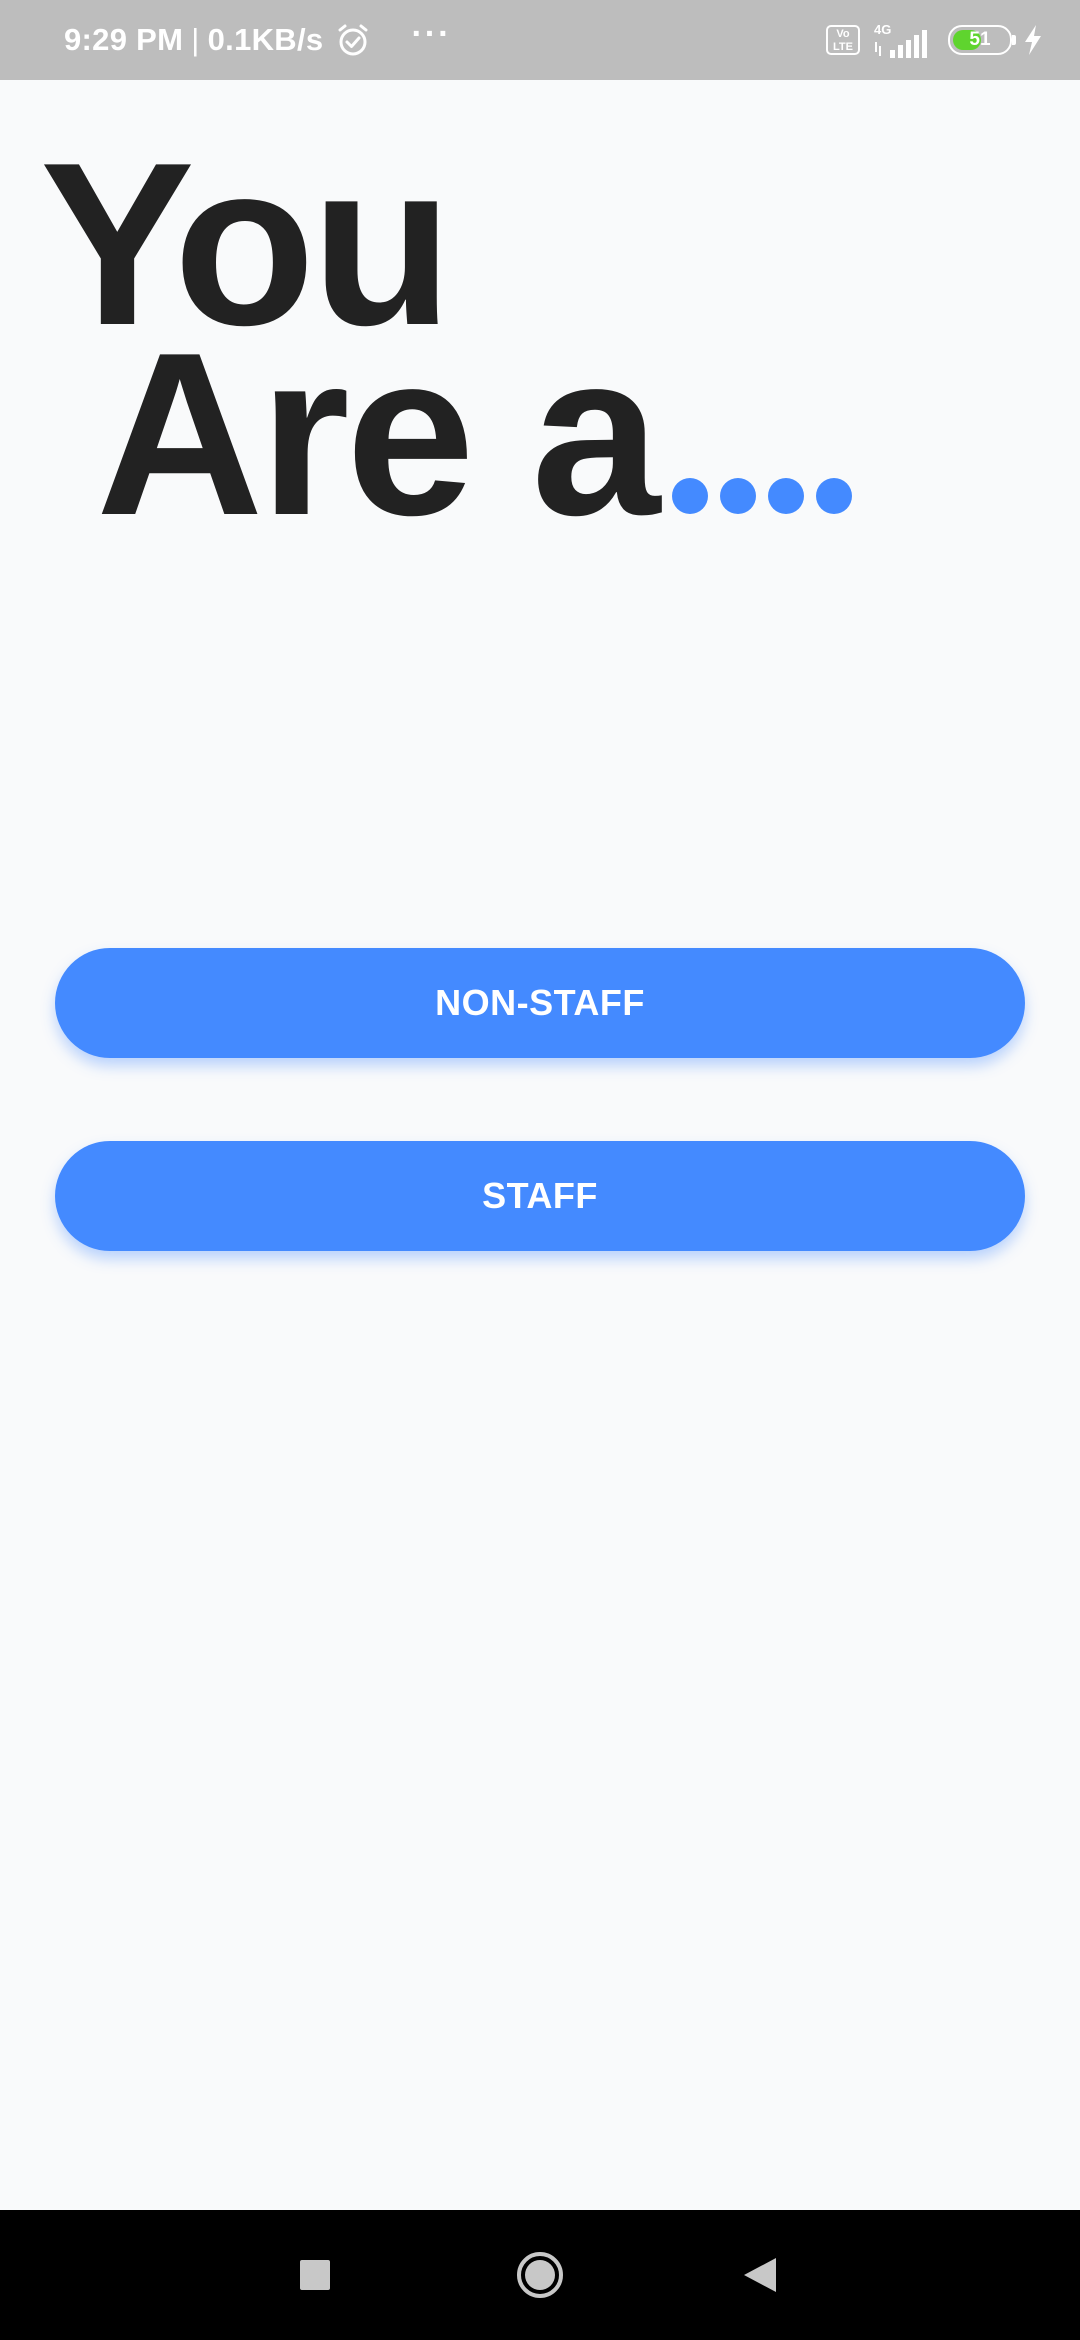 The image size is (1080, 2340). Describe the element at coordinates (762, 496) in the screenshot. I see `ellipsis-dots` at that location.